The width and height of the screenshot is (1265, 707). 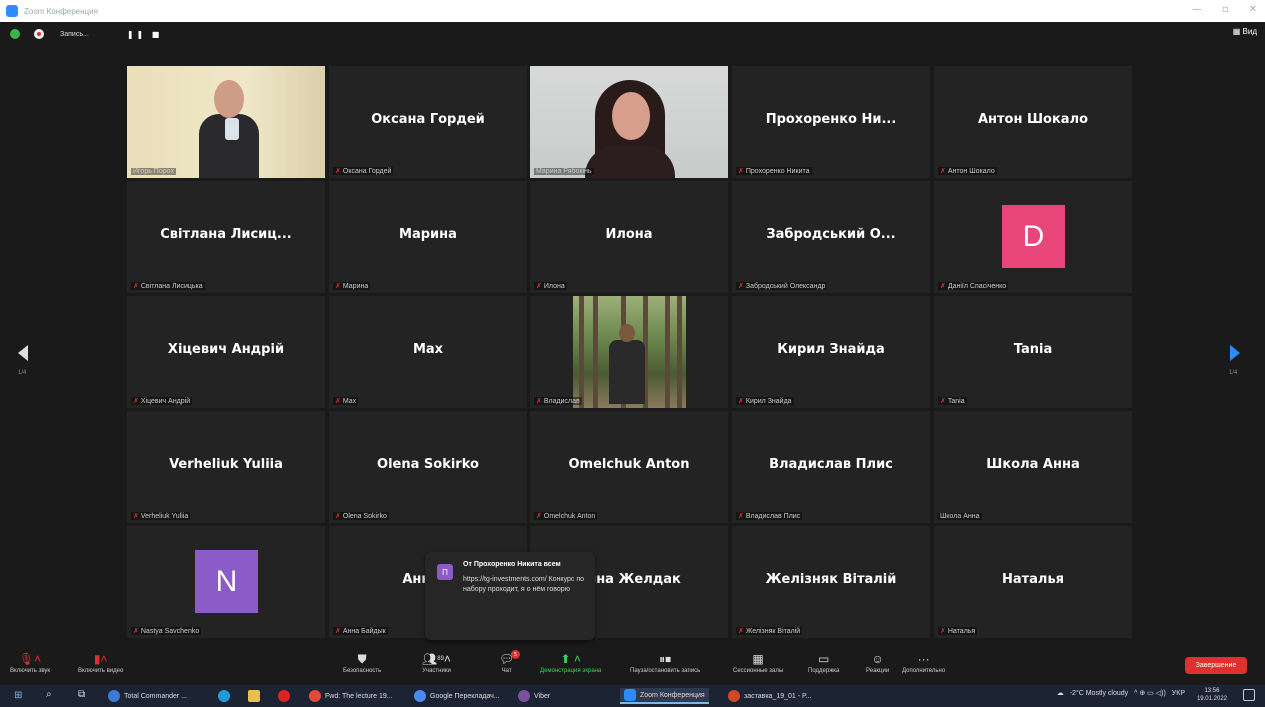 What do you see at coordinates (18, 695) in the screenshot?
I see `windows-start-icon: ⊞` at bounding box center [18, 695].